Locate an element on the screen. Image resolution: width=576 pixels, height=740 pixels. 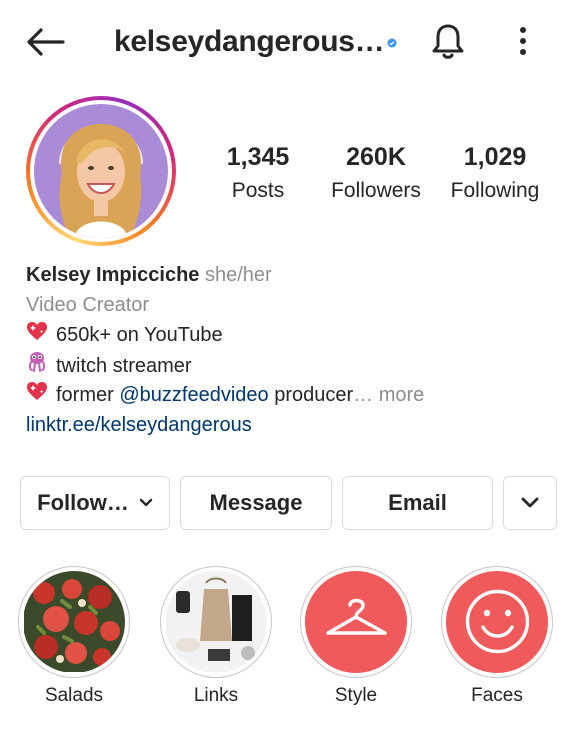
message-button: Message is located at coordinates (256, 503).